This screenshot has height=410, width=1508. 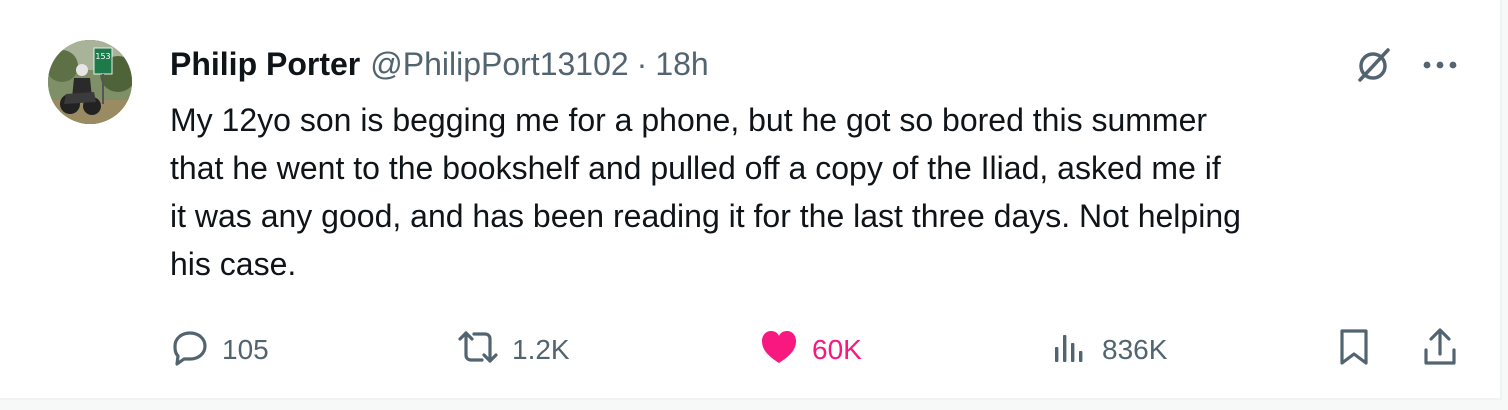 I want to click on reply-icon, so click(x=190, y=350).